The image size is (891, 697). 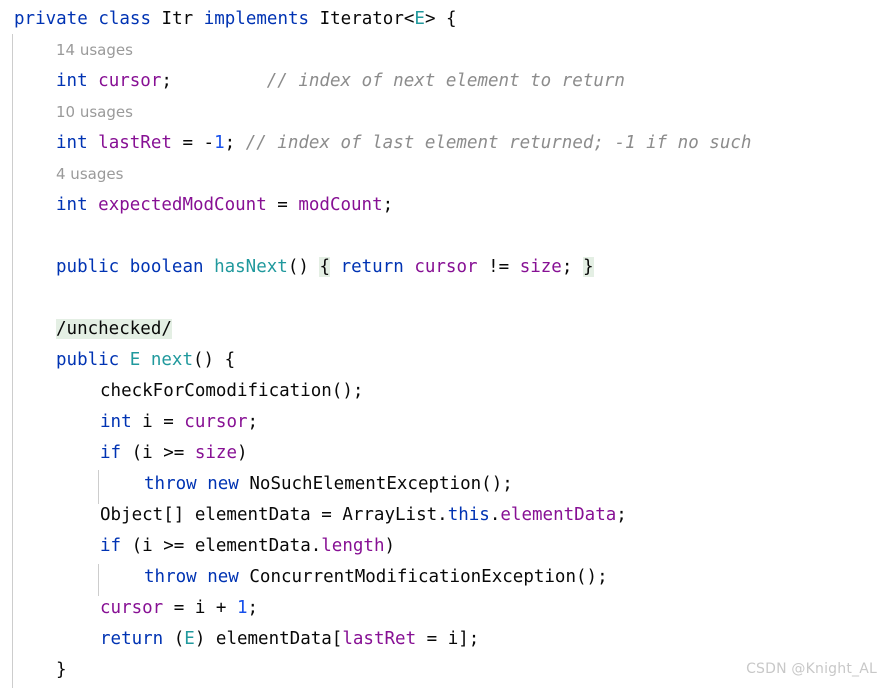 I want to click on token-keyword-int-2: int, so click(x=72, y=143).